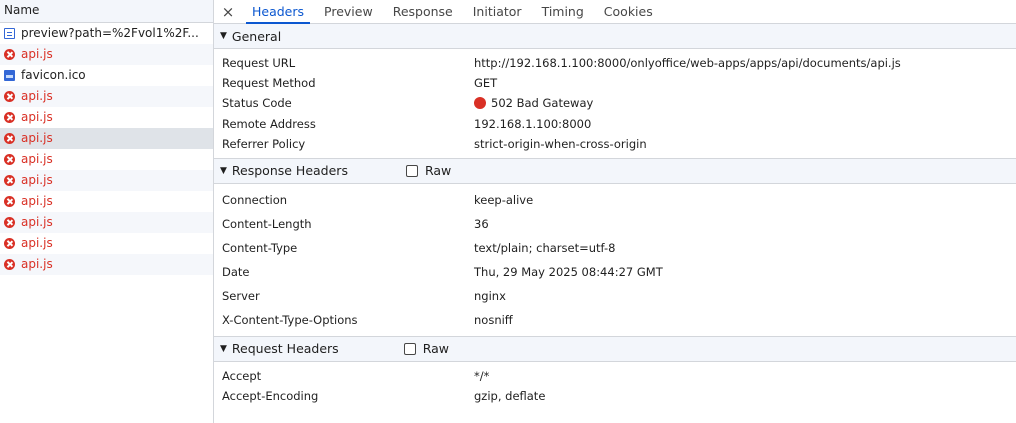 The height and width of the screenshot is (423, 1016). I want to click on header-value: 36, so click(481, 223).